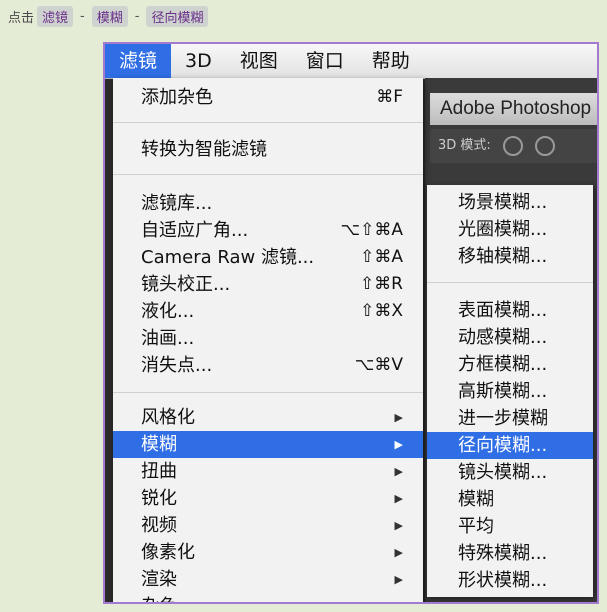  What do you see at coordinates (268, 230) in the screenshot?
I see `menu-item-adaptive-wide-angle: 自适应广角... ⌥⇧⌘A` at bounding box center [268, 230].